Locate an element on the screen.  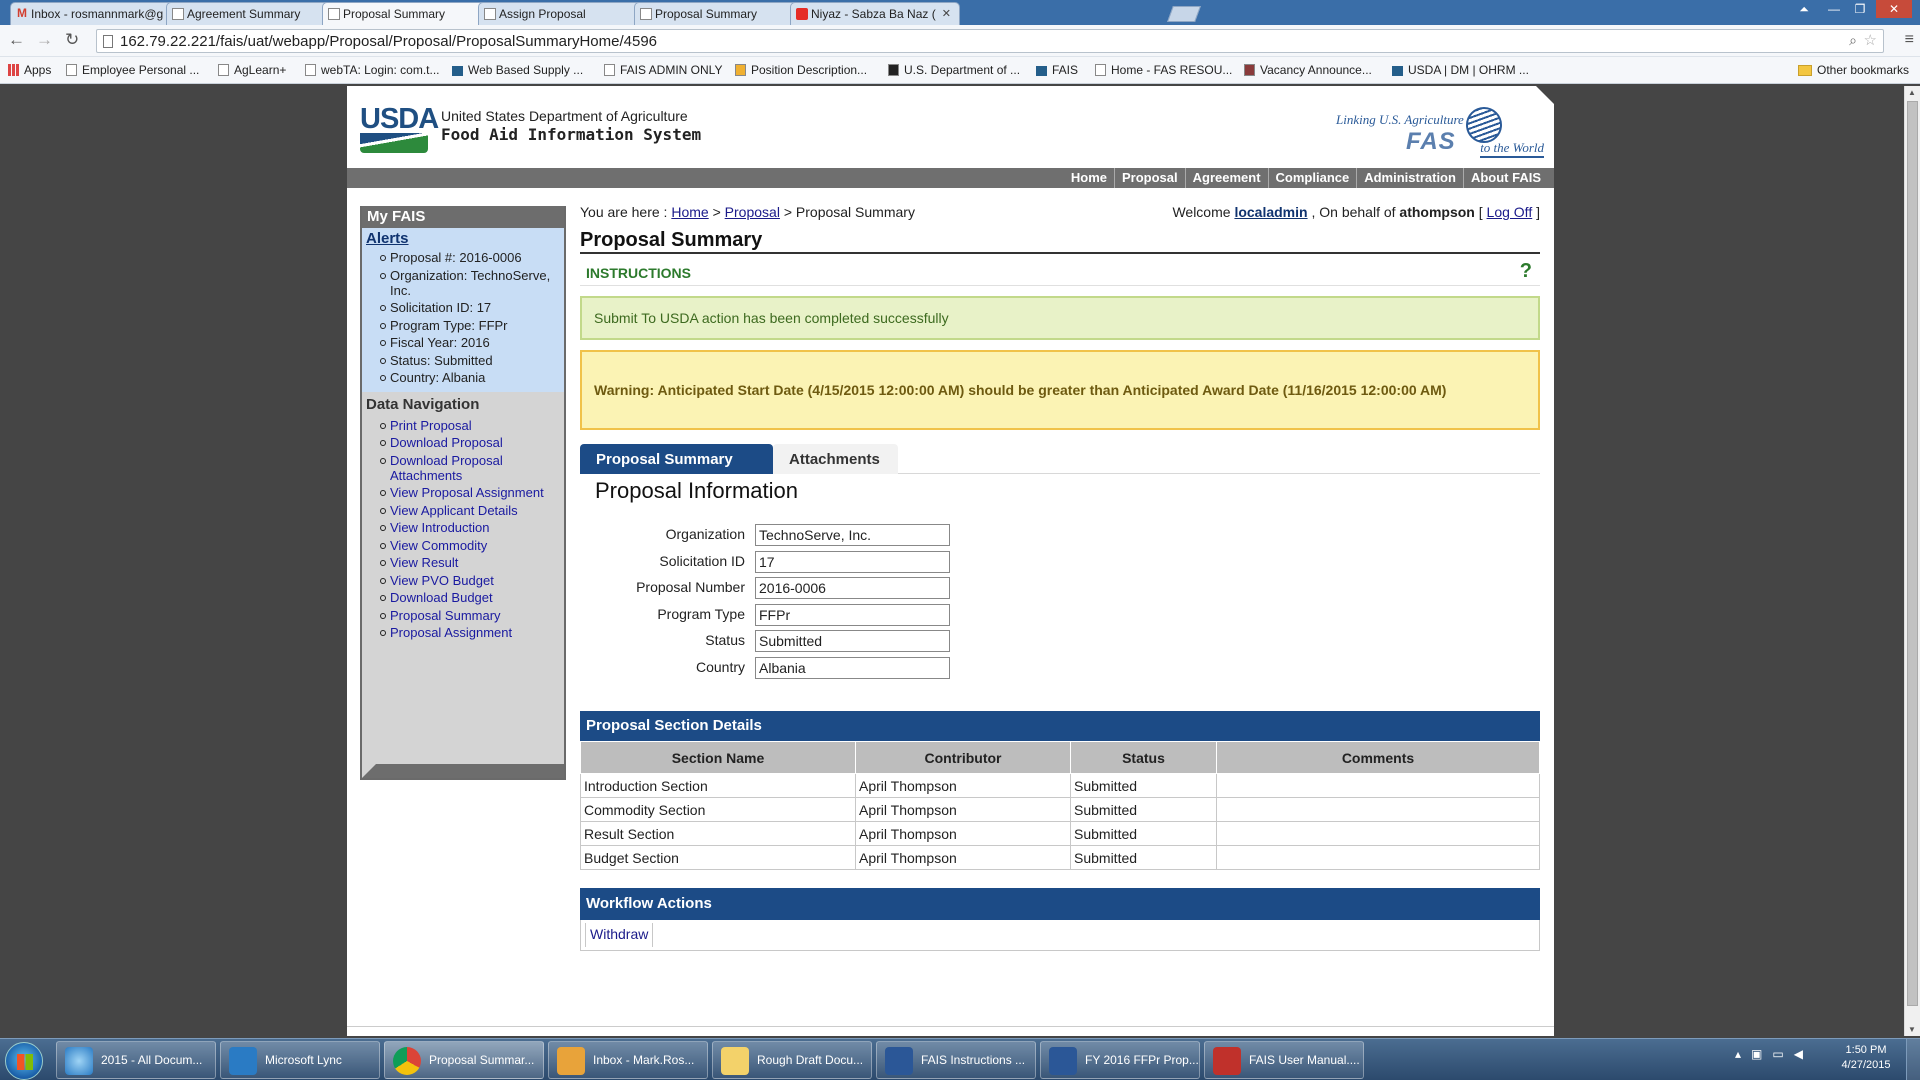
nav-agreement: Agreement is located at coordinates (1226, 178).